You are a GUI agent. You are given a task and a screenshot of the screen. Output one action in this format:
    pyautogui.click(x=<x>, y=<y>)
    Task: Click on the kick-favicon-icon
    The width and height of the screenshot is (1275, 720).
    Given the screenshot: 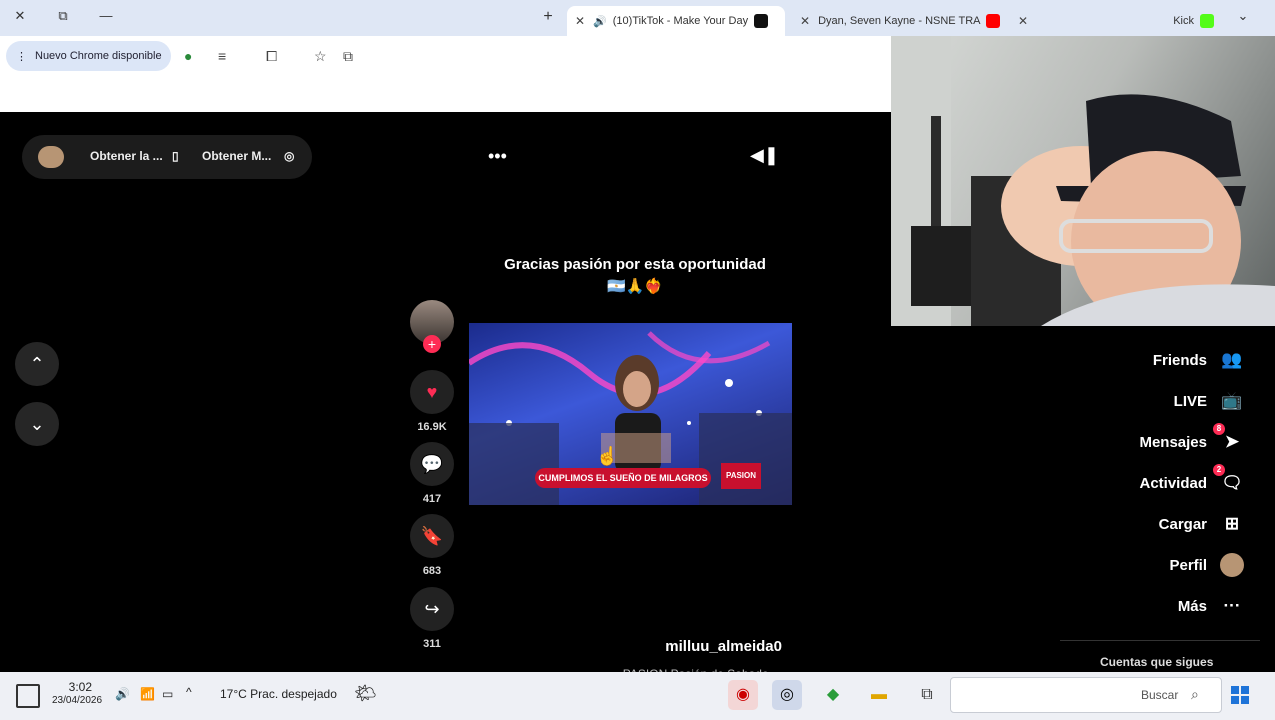 What is the action you would take?
    pyautogui.click(x=1207, y=21)
    